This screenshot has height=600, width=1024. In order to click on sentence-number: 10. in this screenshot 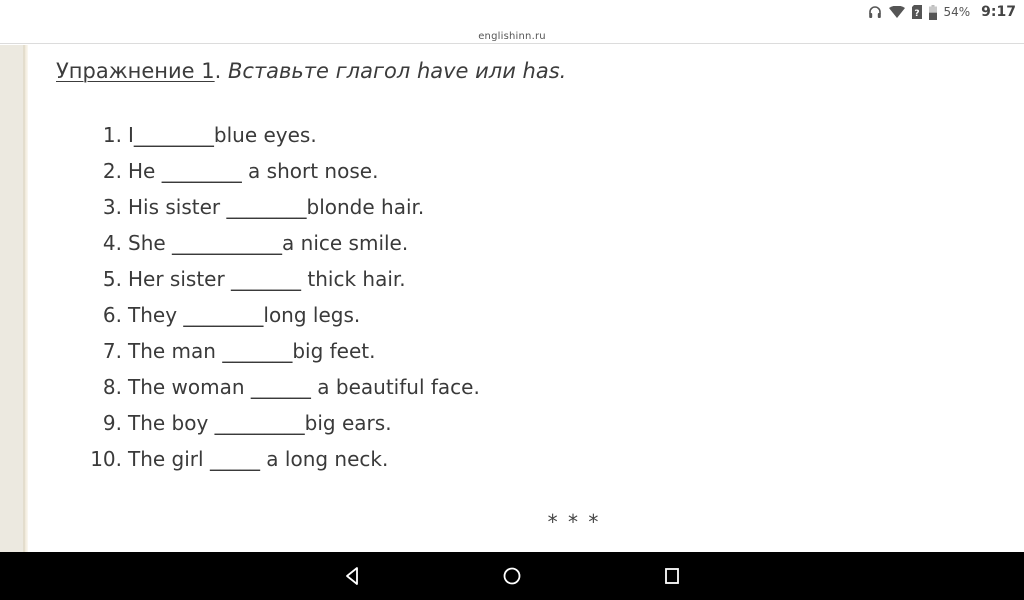, I will do `click(106, 459)`.